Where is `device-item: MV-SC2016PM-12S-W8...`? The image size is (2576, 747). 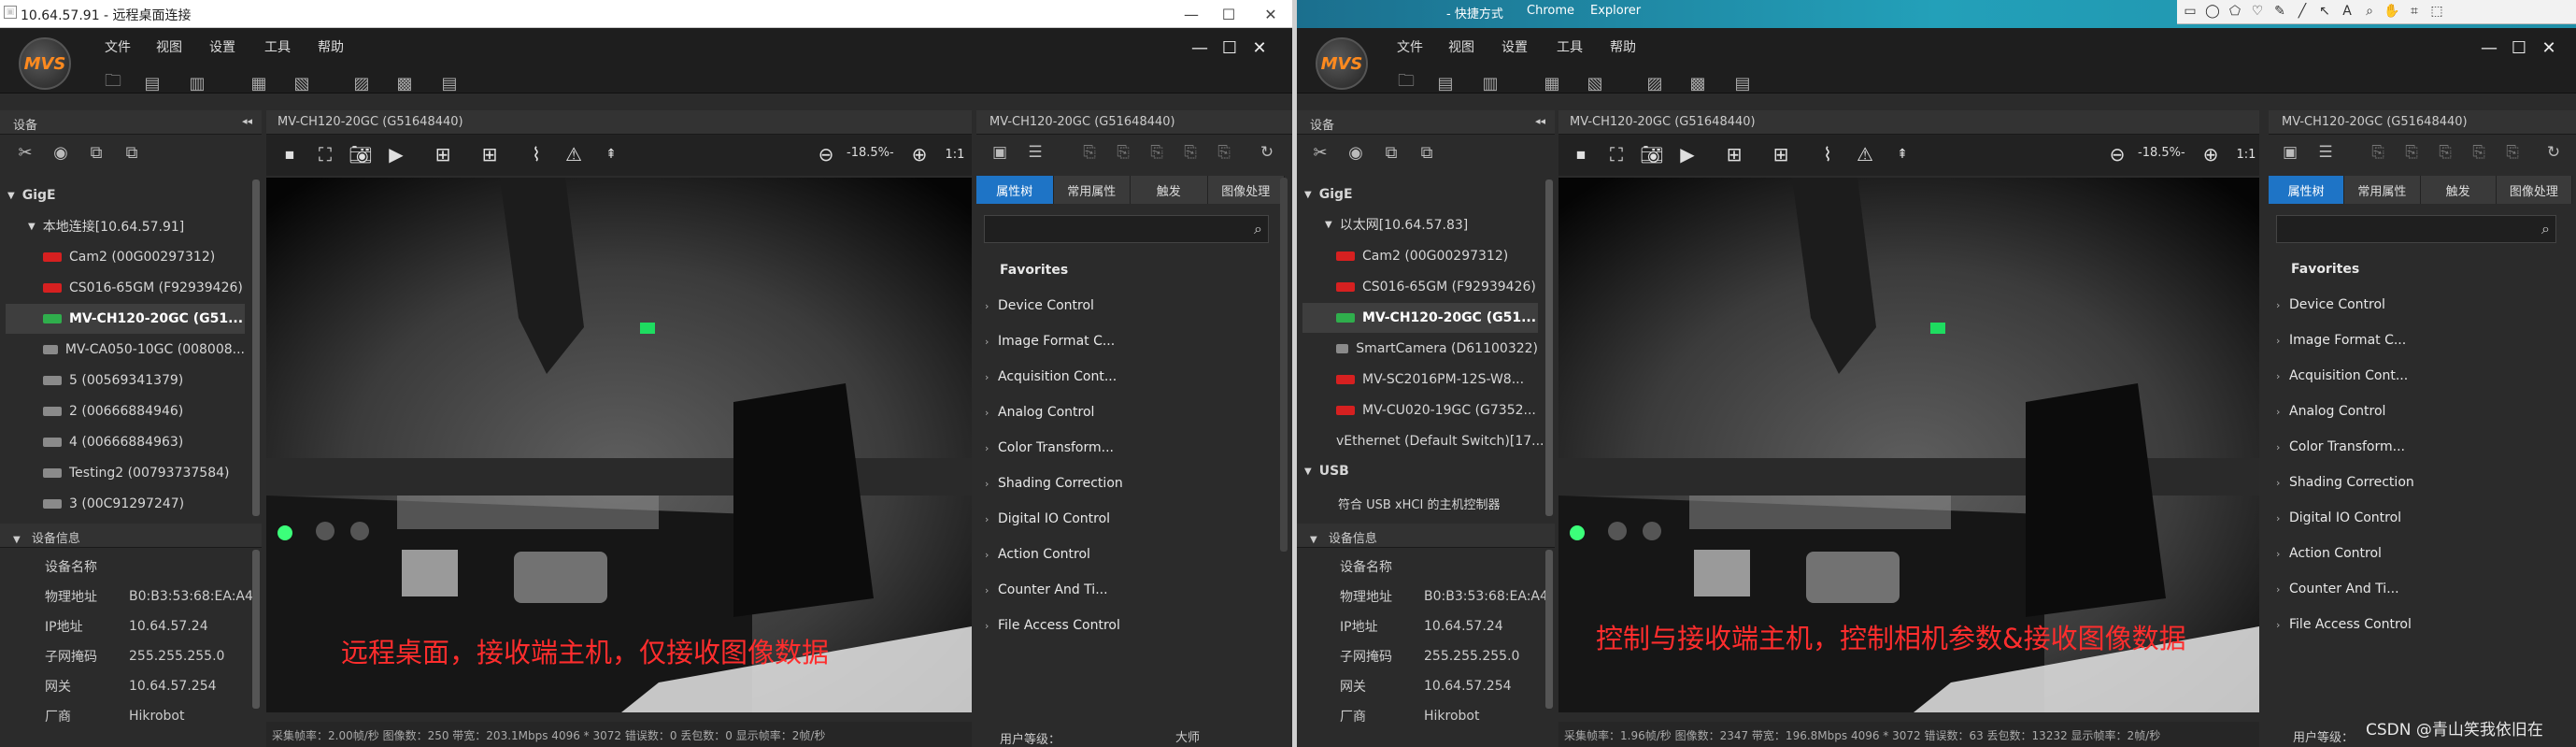 device-item: MV-SC2016PM-12S-W8... is located at coordinates (1420, 380).